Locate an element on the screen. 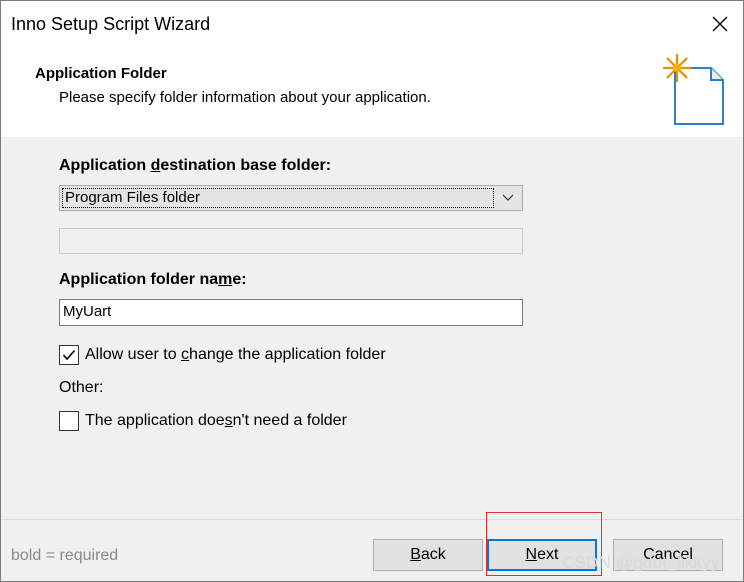 The width and height of the screenshot is (744, 582). folder-name-label: Application folder name: is located at coordinates (153, 280).